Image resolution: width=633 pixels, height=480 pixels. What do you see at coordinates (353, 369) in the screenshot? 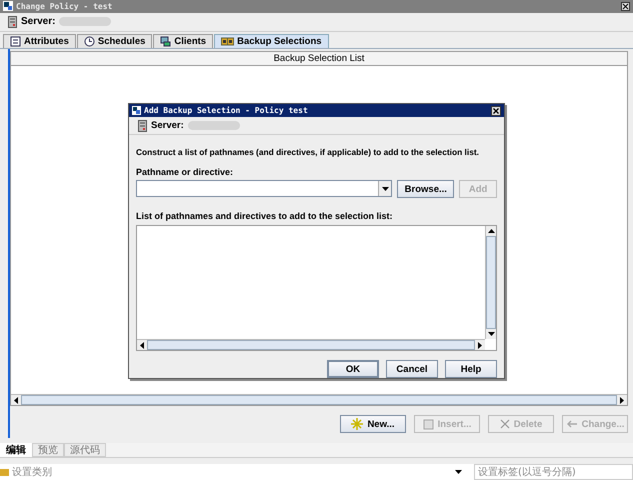
I see `dialog-button: OK` at bounding box center [353, 369].